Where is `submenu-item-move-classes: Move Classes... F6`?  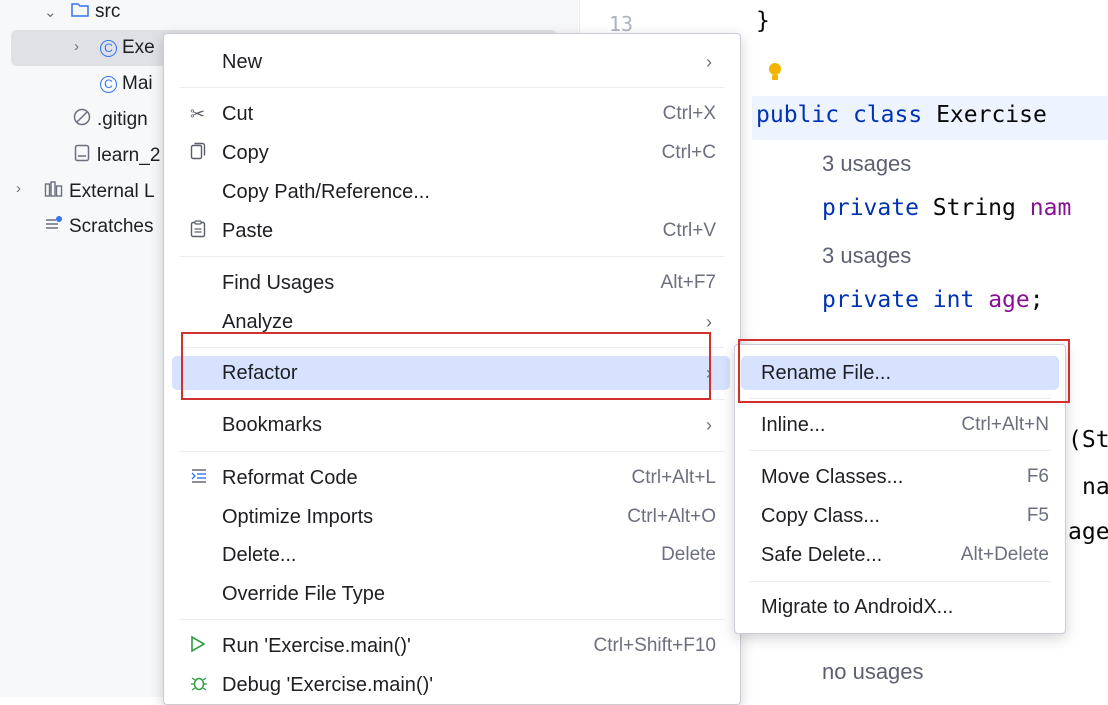
submenu-item-move-classes: Move Classes... F6 is located at coordinates (900, 477).